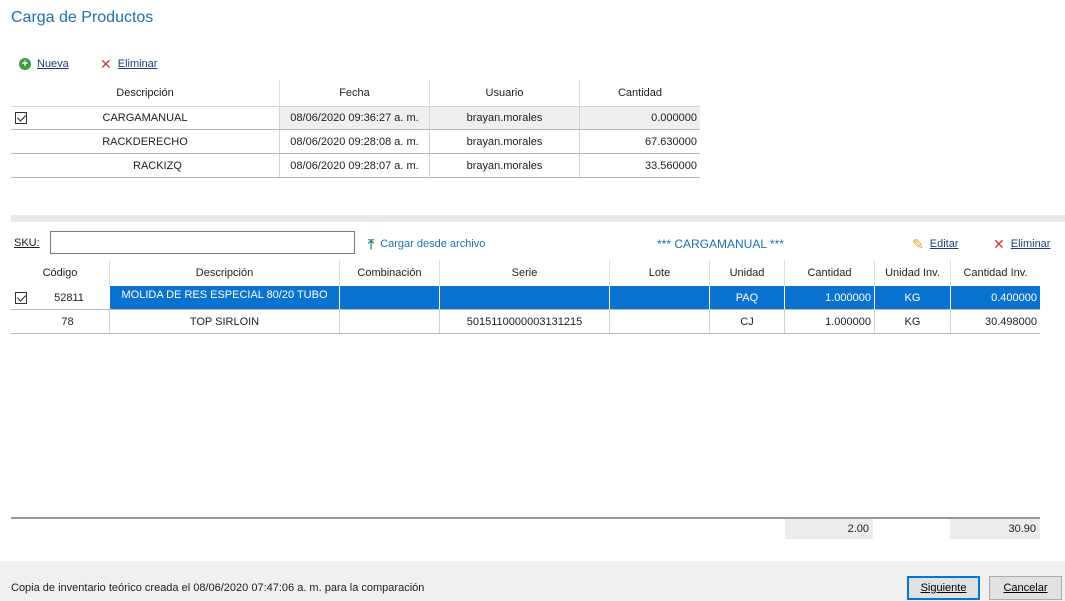 This screenshot has height=601, width=1065. I want to click on cell-cantidad: 33.560000, so click(639, 165).